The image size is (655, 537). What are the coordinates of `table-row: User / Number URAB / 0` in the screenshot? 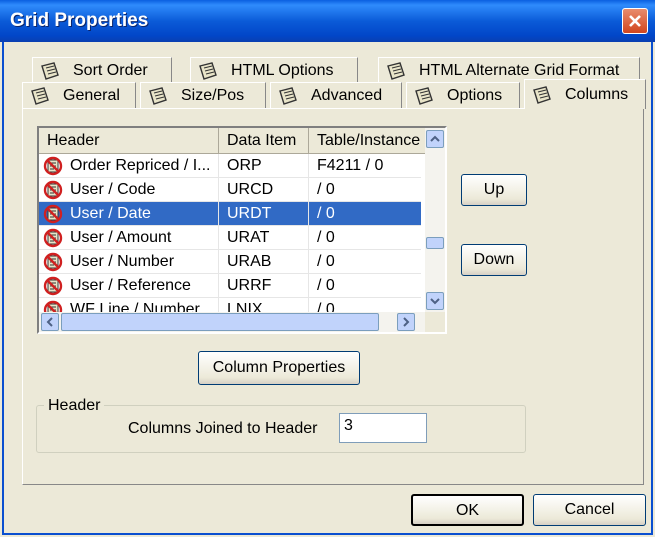 It's located at (230, 262).